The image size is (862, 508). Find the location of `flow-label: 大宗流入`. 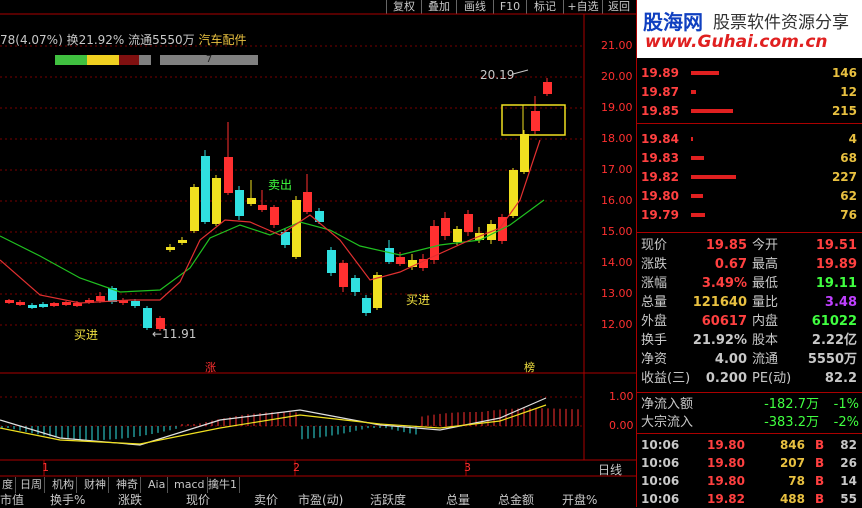

flow-label: 大宗流入 is located at coordinates (667, 422).